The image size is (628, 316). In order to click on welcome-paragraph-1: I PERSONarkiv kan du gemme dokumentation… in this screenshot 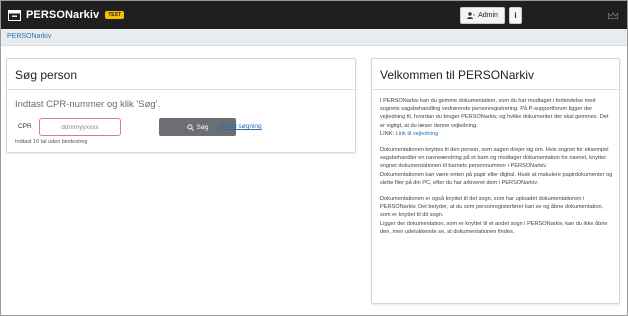, I will do `click(494, 113)`.